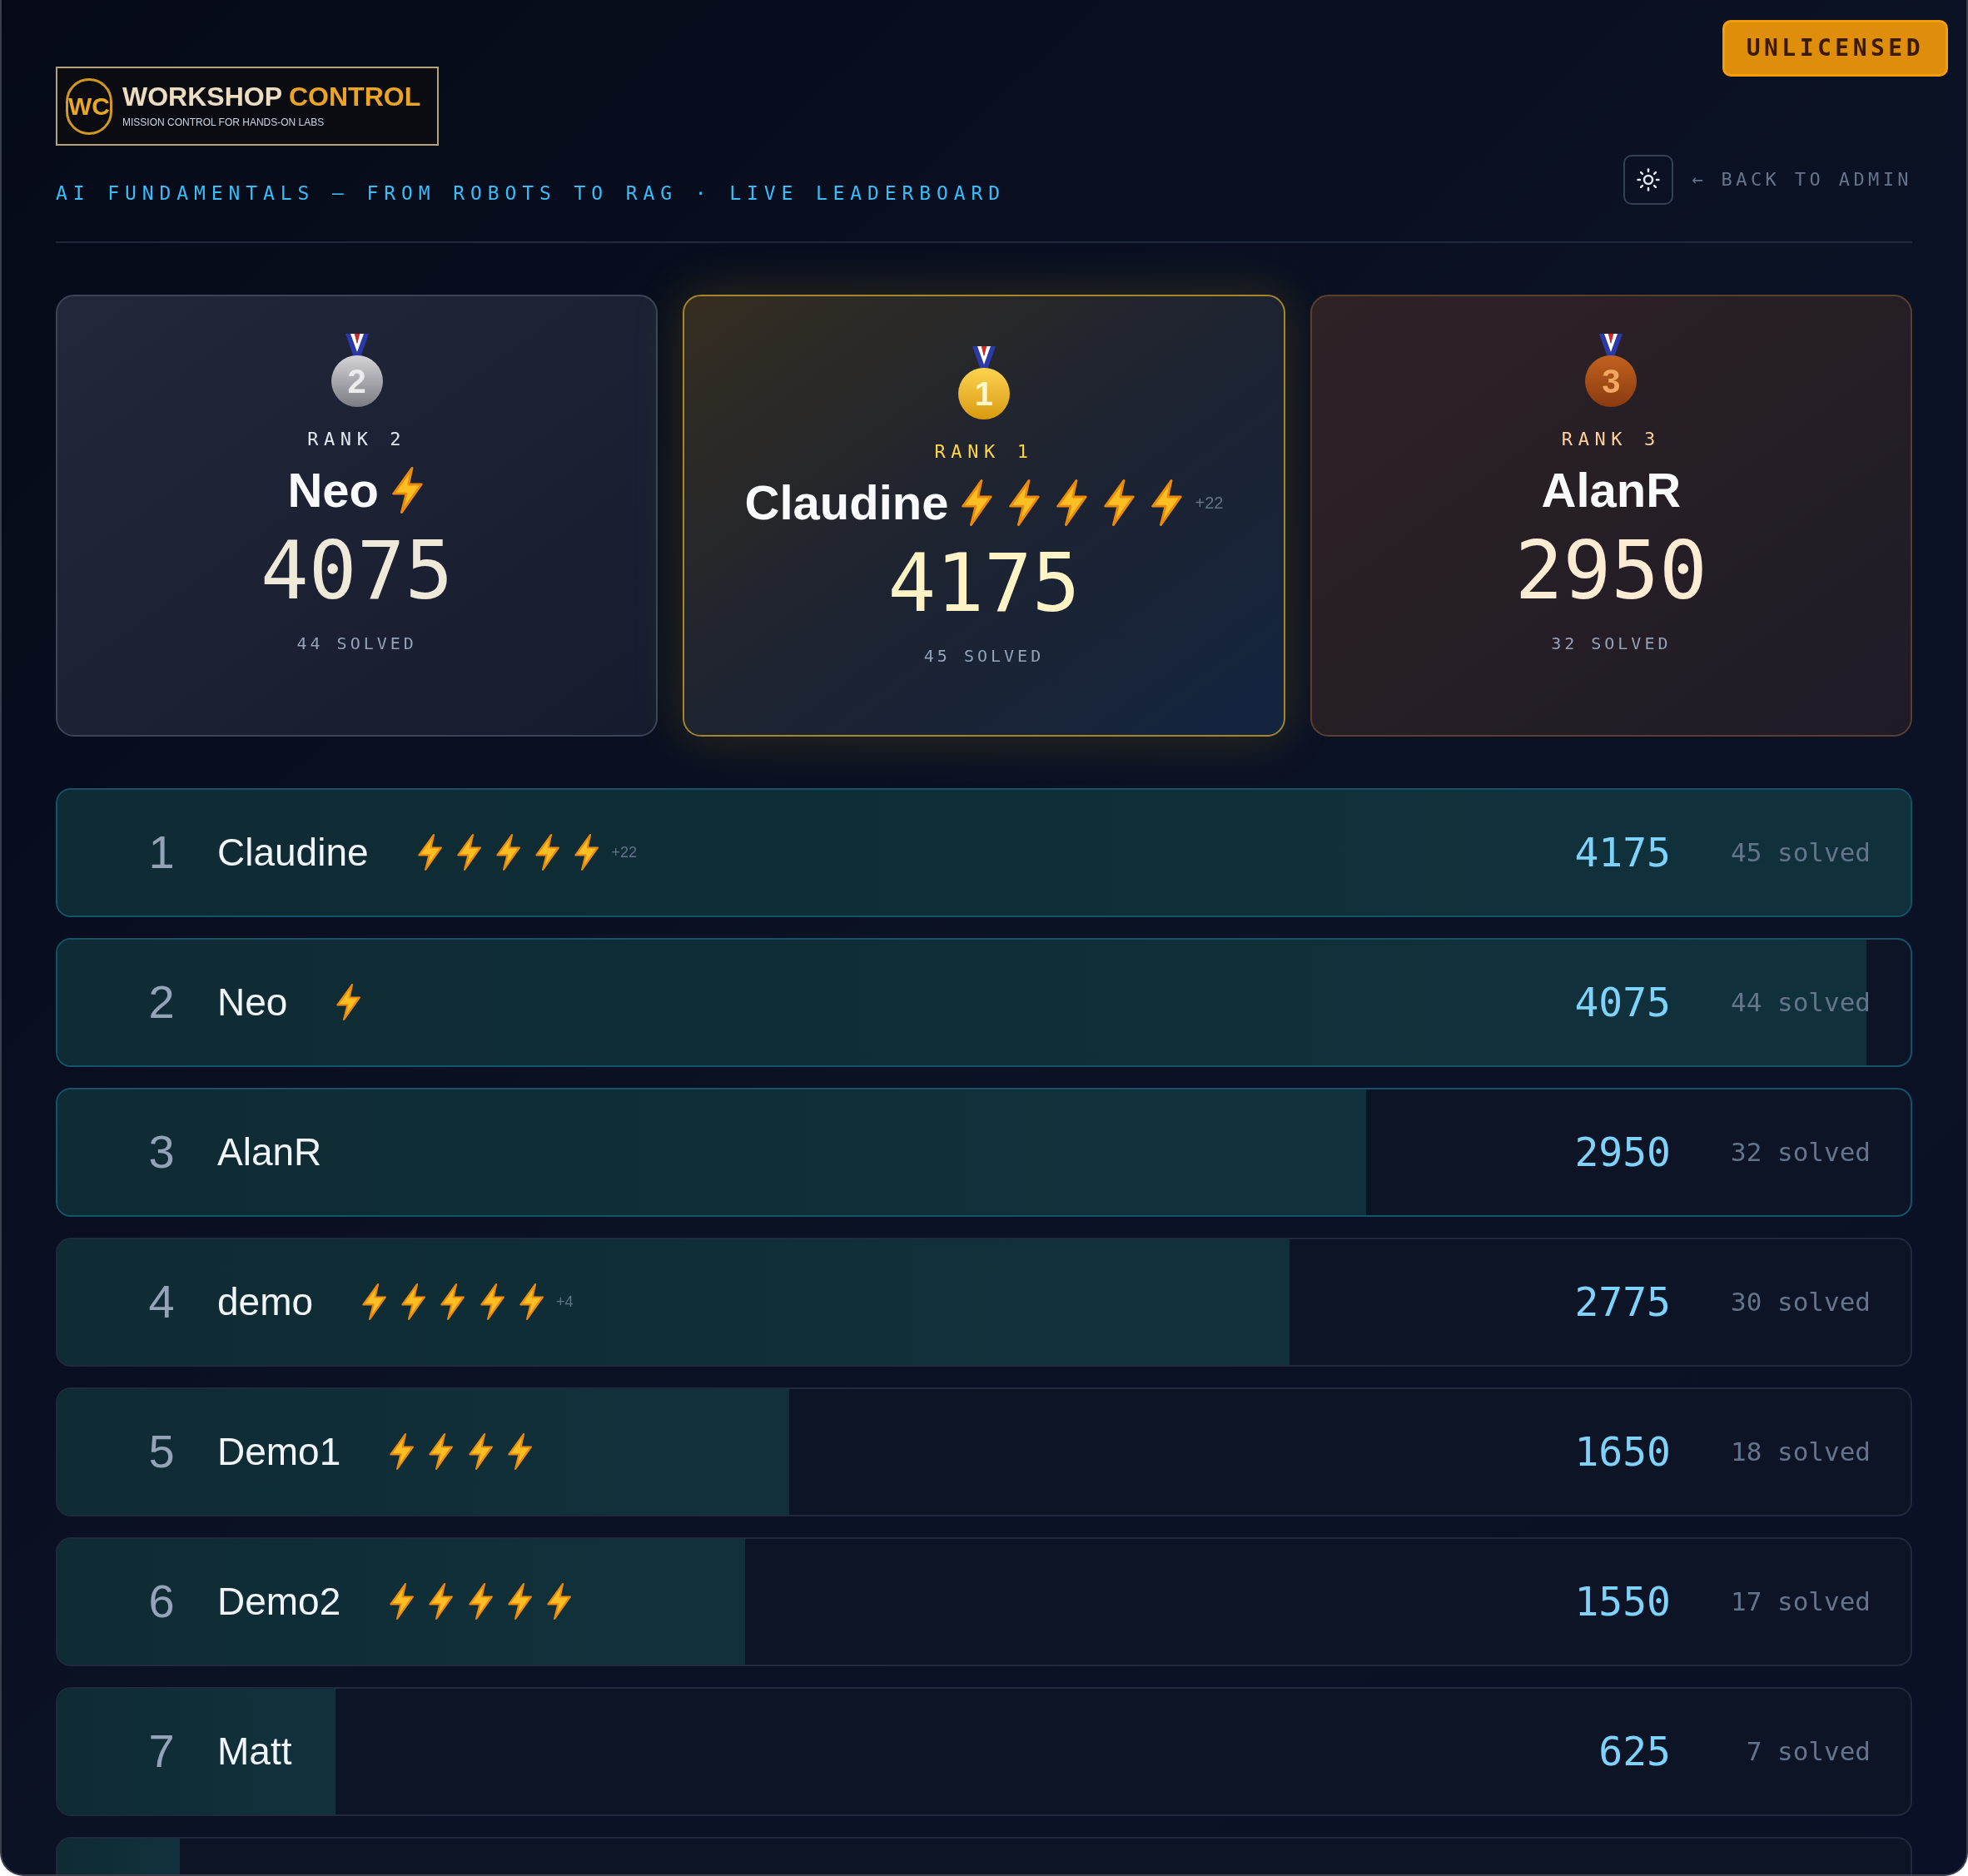 This screenshot has height=1876, width=1968. I want to click on rank-label: RANK 1, so click(984, 452).